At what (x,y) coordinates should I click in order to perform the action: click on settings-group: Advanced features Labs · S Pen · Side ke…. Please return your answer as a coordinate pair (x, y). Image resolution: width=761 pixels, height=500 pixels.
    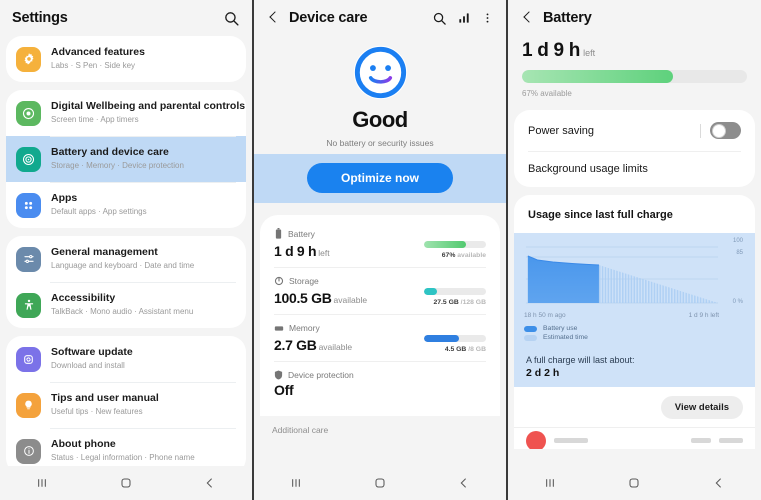
    Looking at the image, I should click on (126, 59).